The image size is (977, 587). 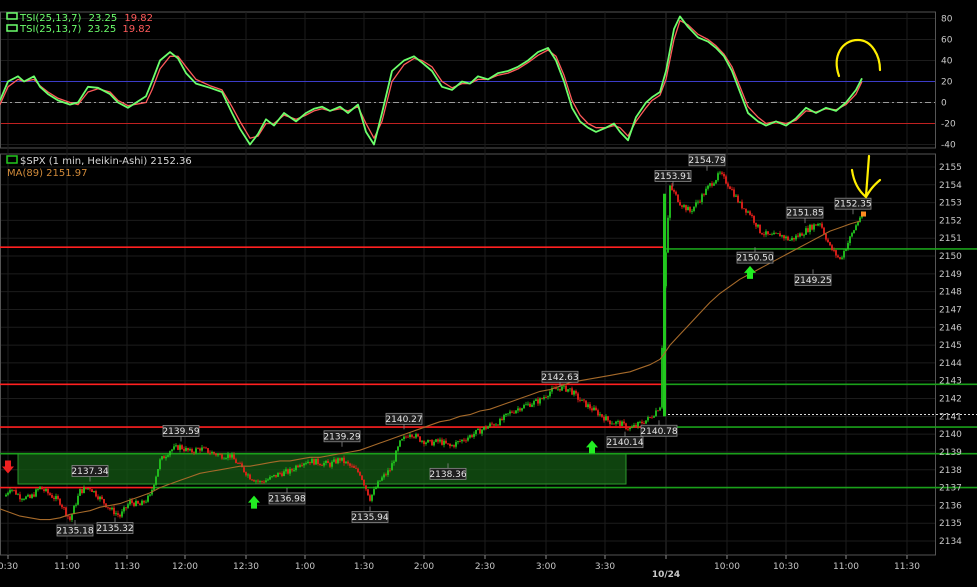 What do you see at coordinates (947, 62) in the screenshot?
I see `tsi-axis-label: 40` at bounding box center [947, 62].